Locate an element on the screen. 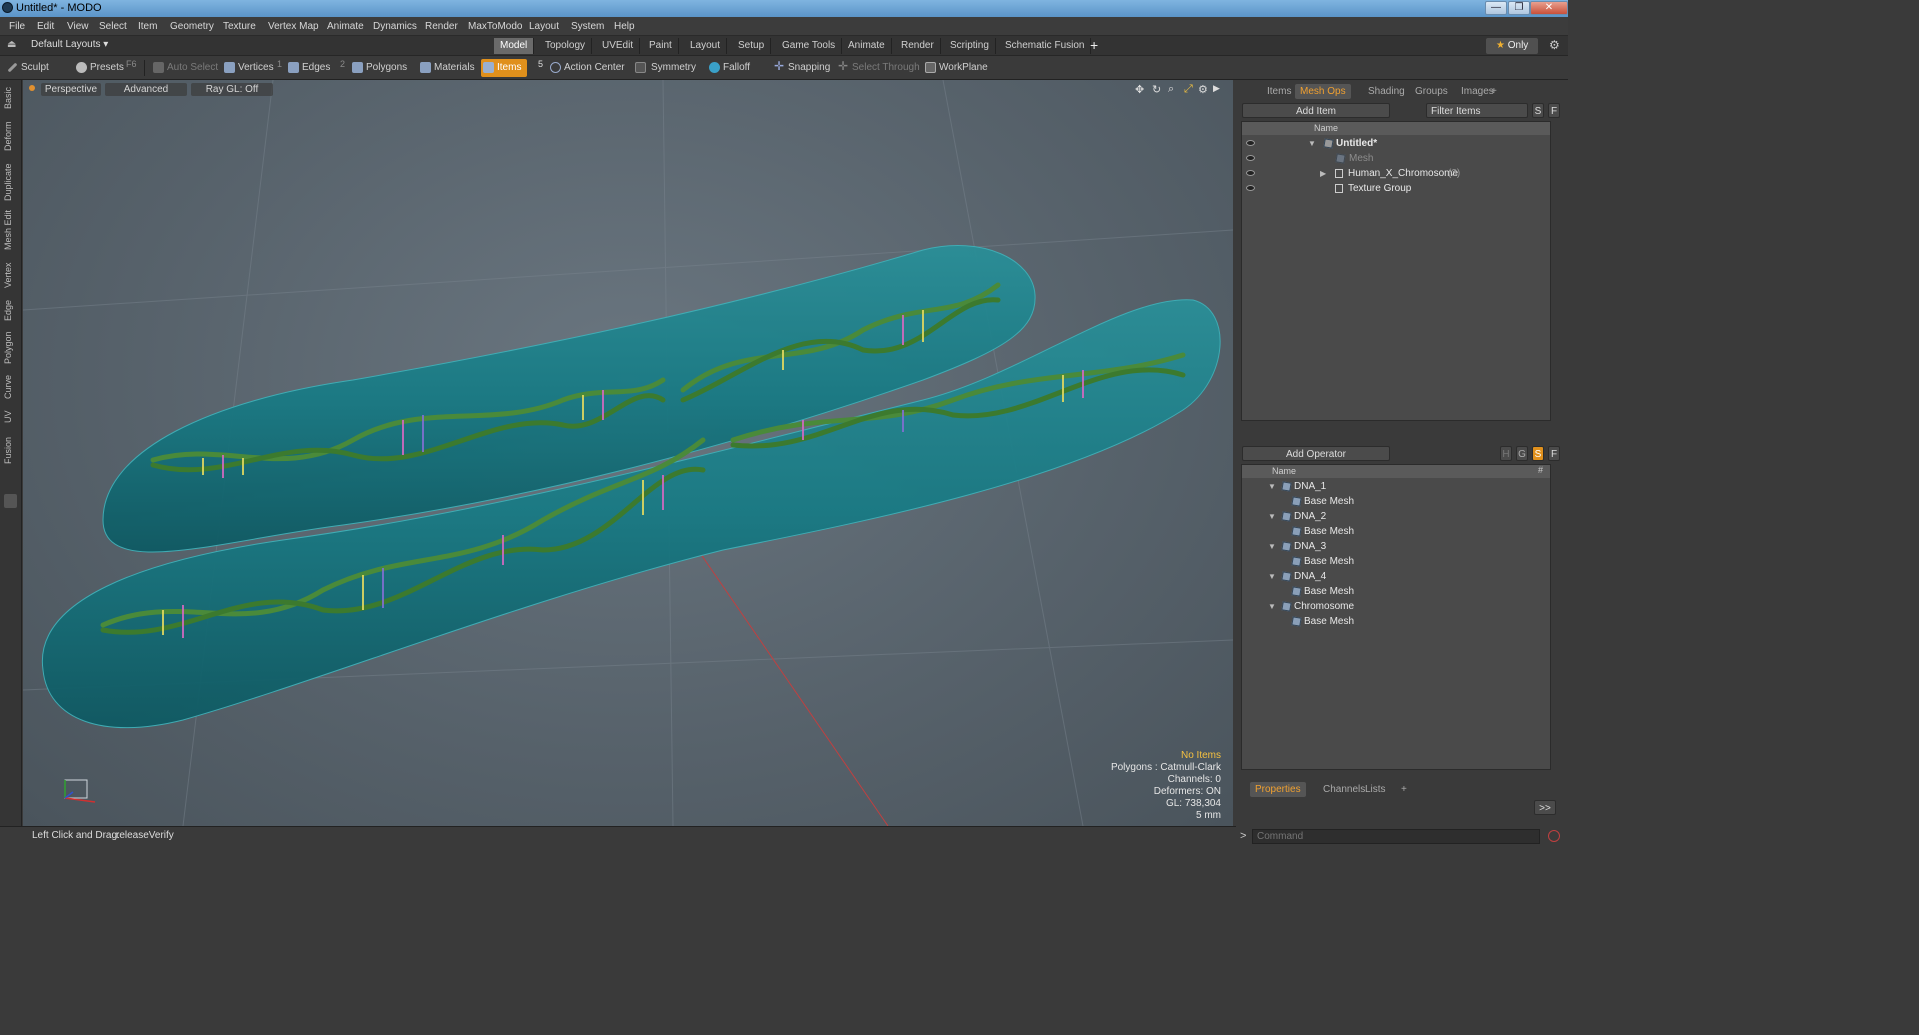 Image resolution: width=1919 pixels, height=1035 pixels. operator-row: ▼ DNA_4 is located at coordinates (1396, 576).